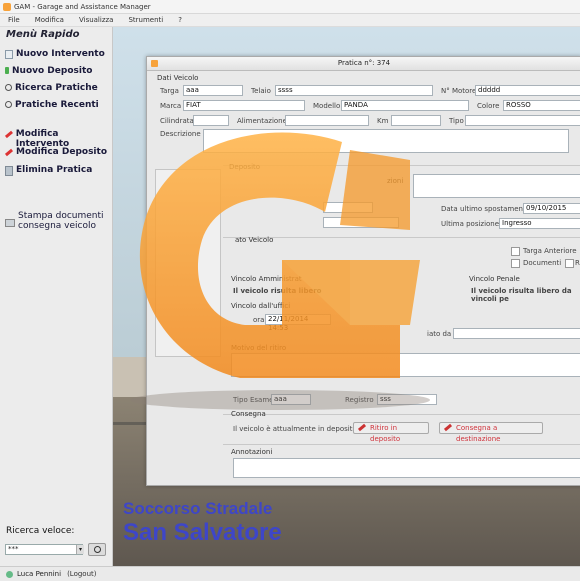  What do you see at coordinates (386, 141) in the screenshot?
I see `descrizione-field` at bounding box center [386, 141].